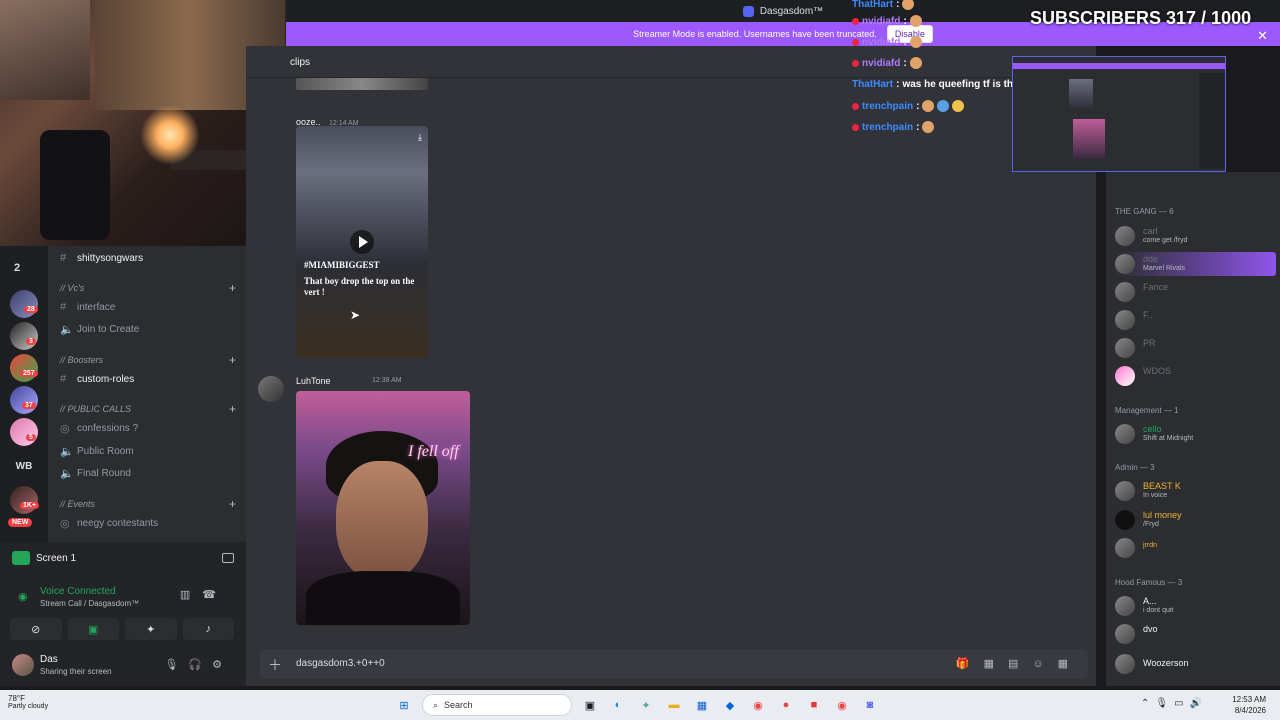  What do you see at coordinates (313, 381) in the screenshot?
I see `message-author: LuhTone` at bounding box center [313, 381].